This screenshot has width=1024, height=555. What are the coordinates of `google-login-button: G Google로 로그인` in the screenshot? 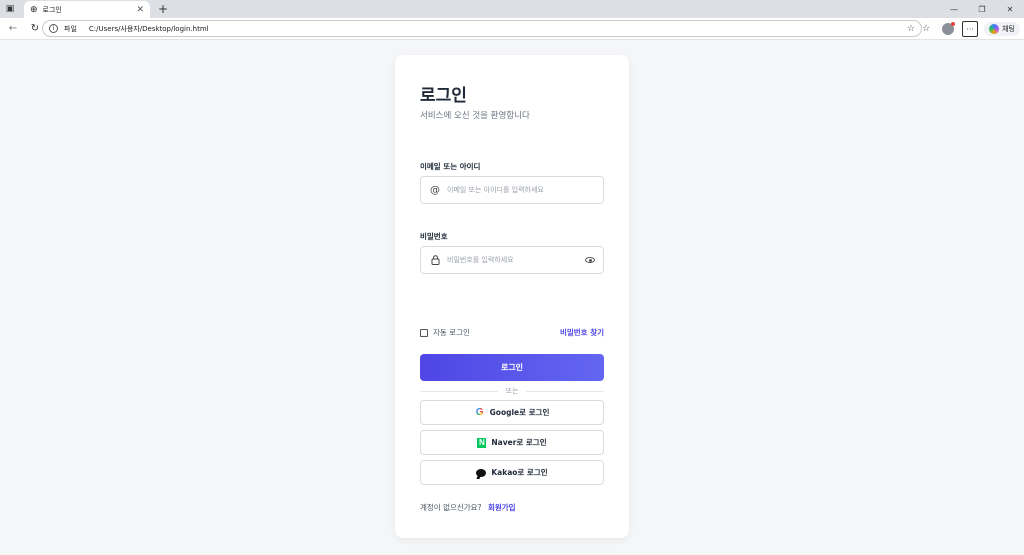 It's located at (512, 412).